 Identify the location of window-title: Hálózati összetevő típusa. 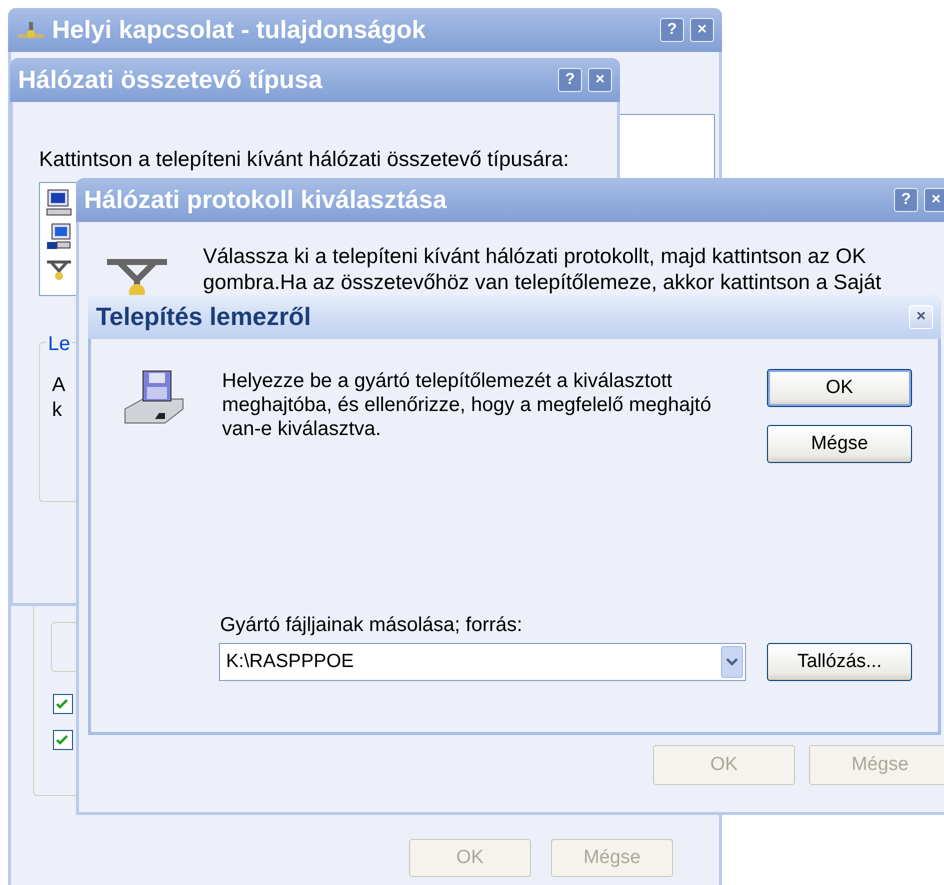
(171, 80).